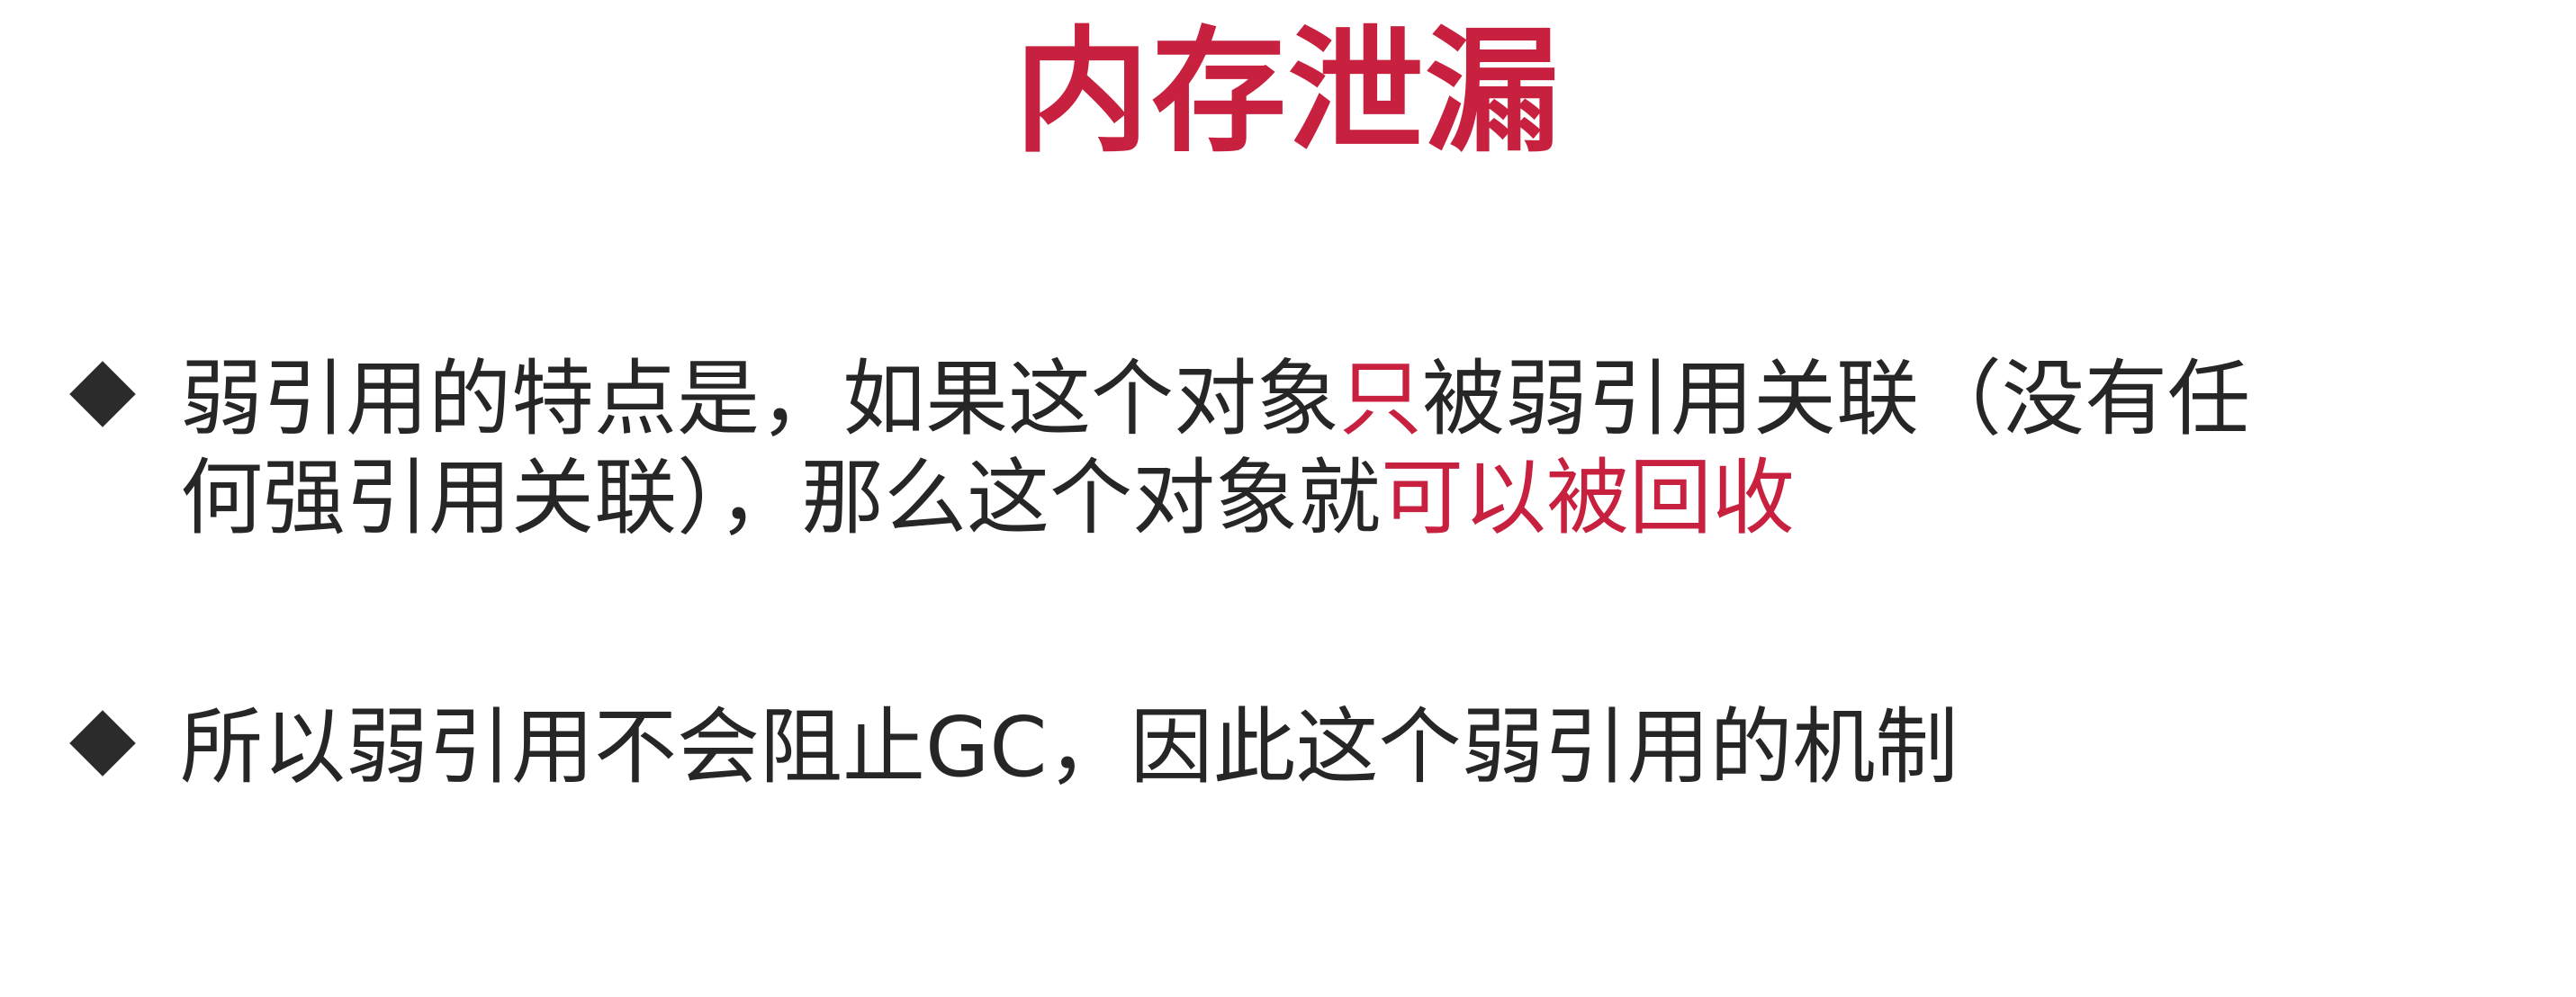 The height and width of the screenshot is (997, 2576). What do you see at coordinates (1836, 399) in the screenshot?
I see `bullet-1-line-1-text-b: 被弱引用关联（没有任` at bounding box center [1836, 399].